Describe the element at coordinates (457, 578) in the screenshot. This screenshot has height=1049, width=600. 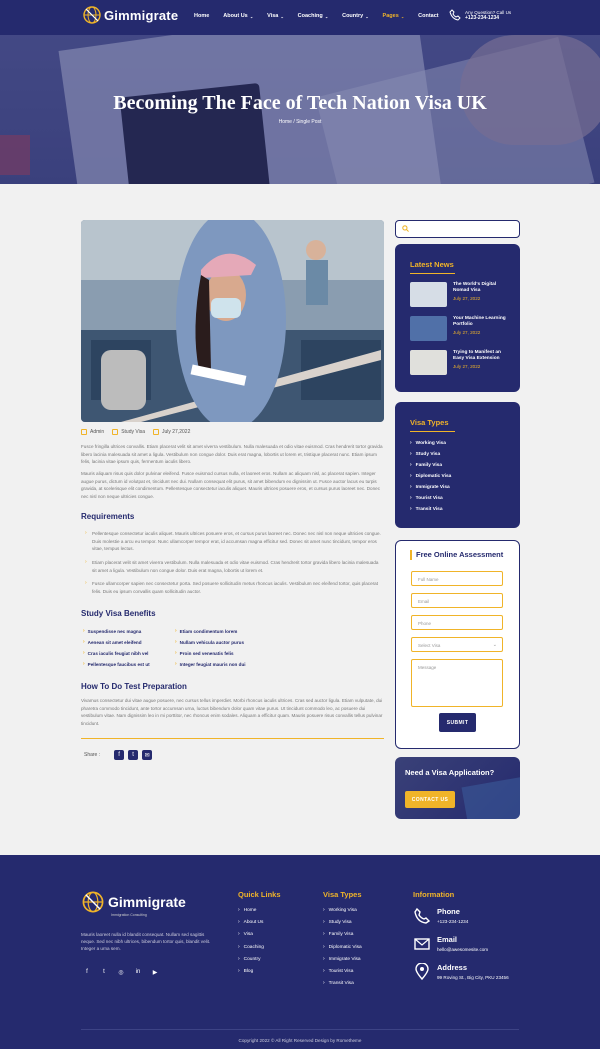
I see `full-name-field: Full Name` at that location.